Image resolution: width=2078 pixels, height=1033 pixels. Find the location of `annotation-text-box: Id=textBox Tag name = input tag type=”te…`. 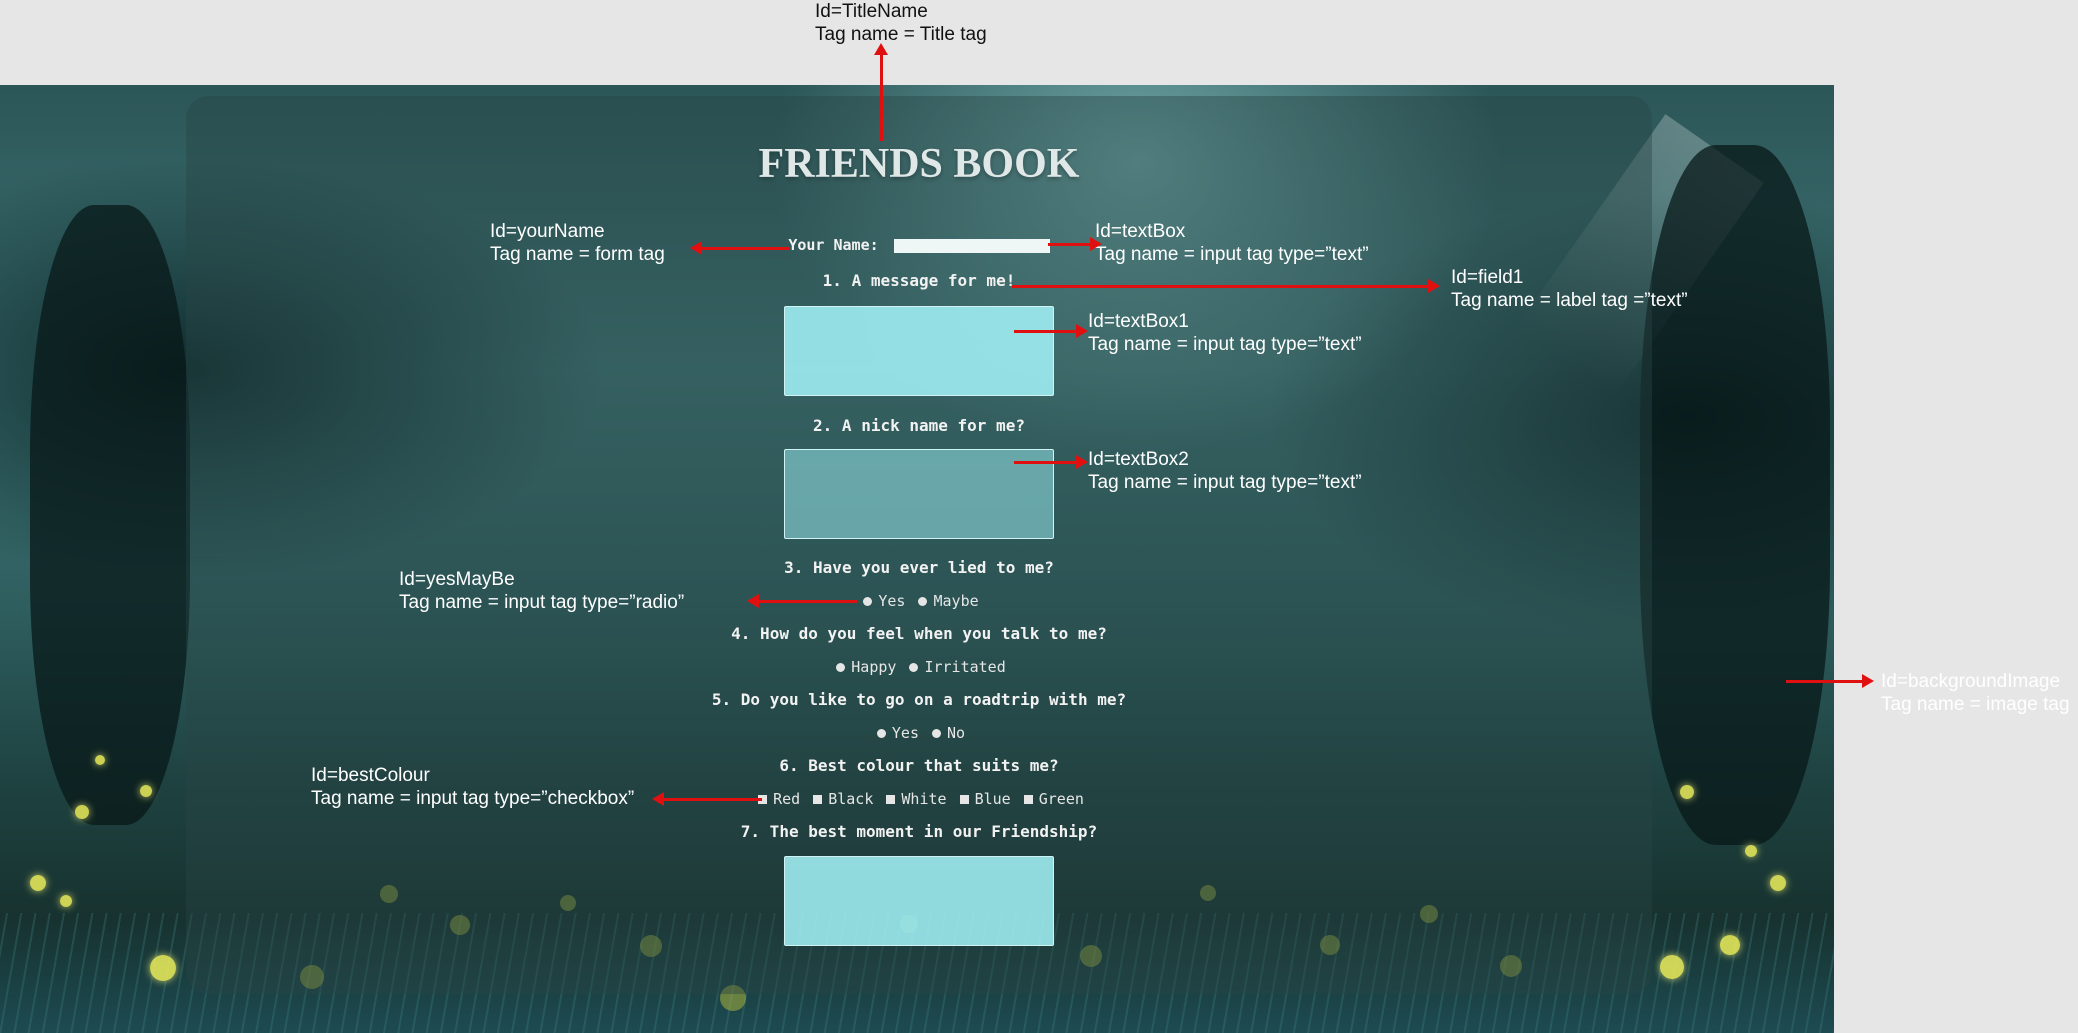

annotation-text-box: Id=textBox Tag name = input tag type=”te… is located at coordinates (1232, 243).